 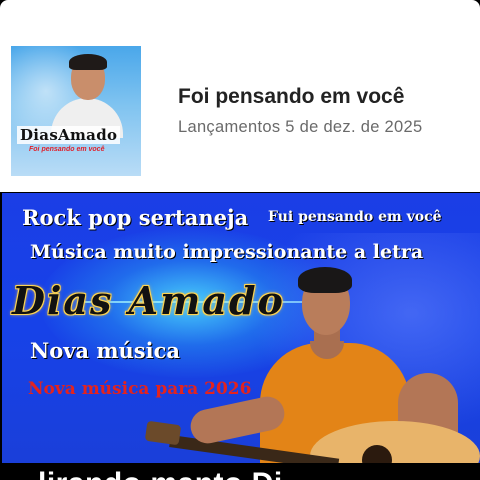 I want to click on album-cover: DiasAmado Foi pensando em você, so click(x=76, y=111).